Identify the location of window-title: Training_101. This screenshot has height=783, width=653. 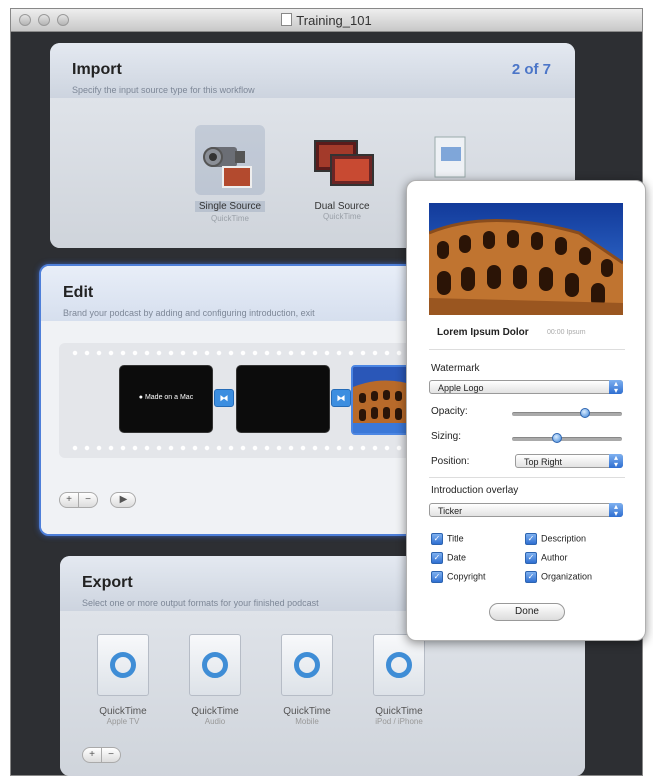
(334, 20).